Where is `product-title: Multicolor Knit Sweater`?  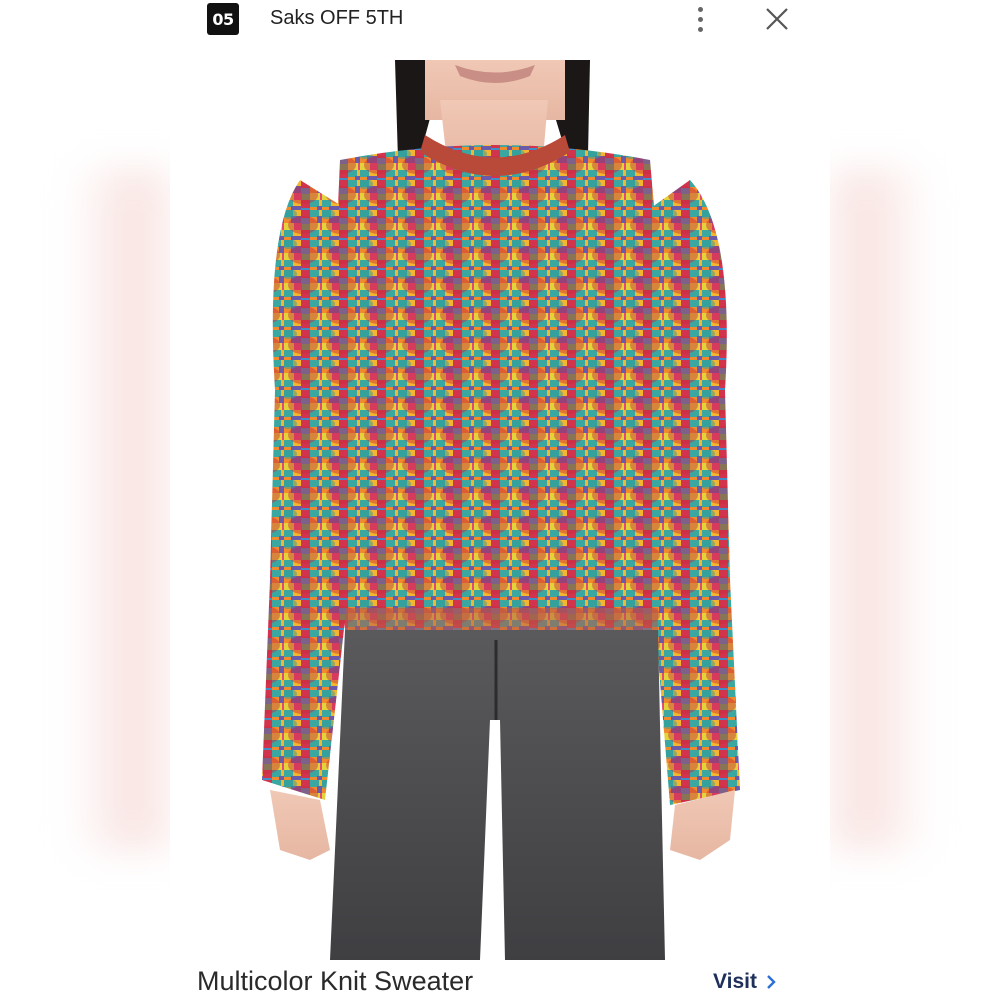
product-title: Multicolor Knit Sweater is located at coordinates (335, 981).